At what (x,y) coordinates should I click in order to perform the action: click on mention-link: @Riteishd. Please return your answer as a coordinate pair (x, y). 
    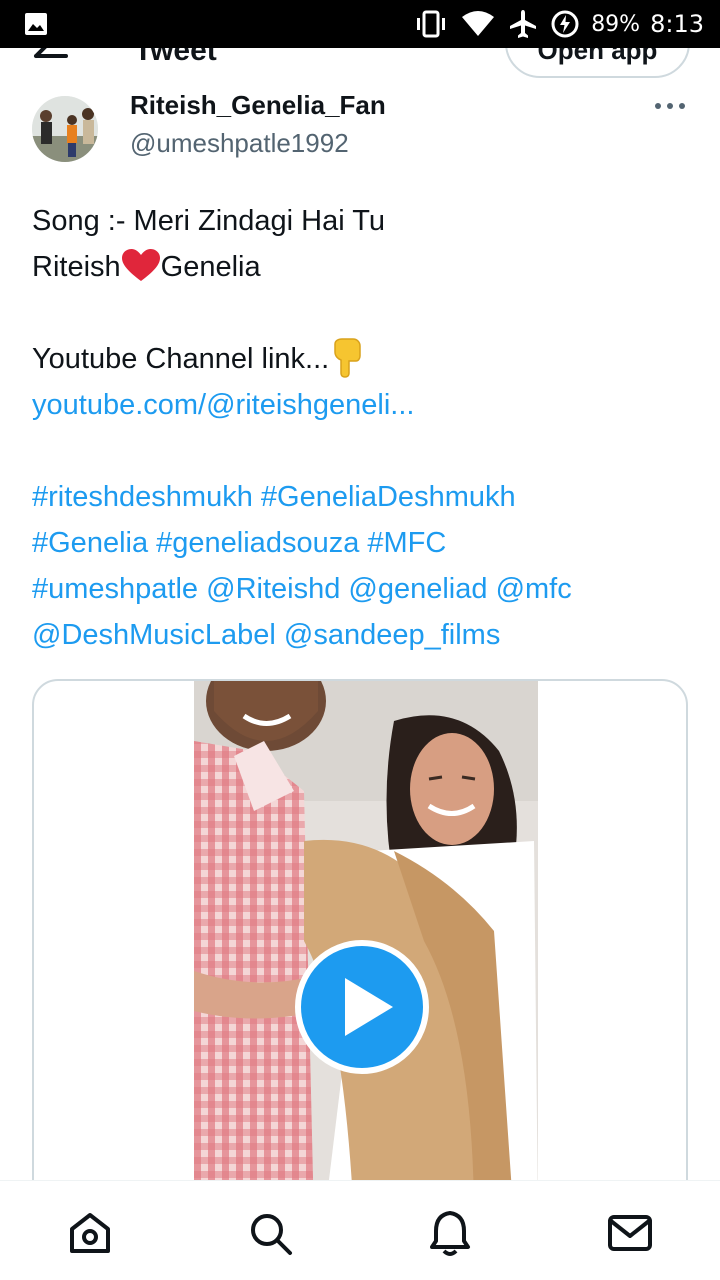
    Looking at the image, I should click on (273, 589).